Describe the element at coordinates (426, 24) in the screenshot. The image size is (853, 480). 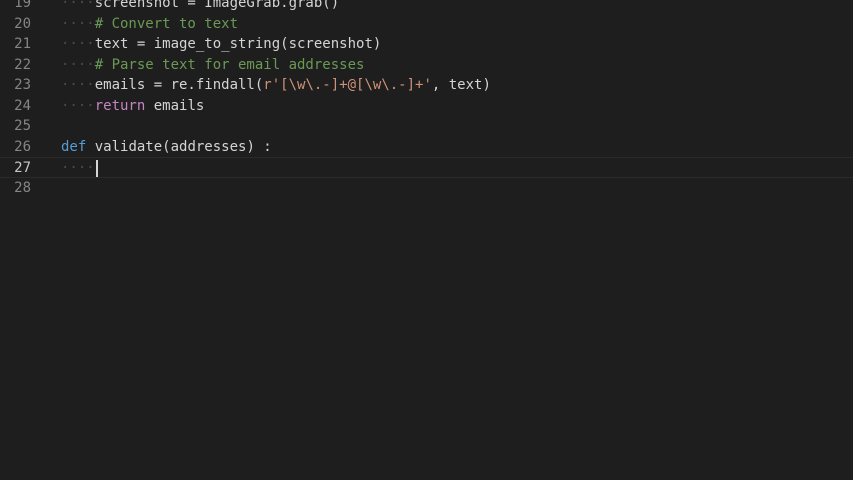
I see `code-line: 20 ····# Convert to text` at that location.